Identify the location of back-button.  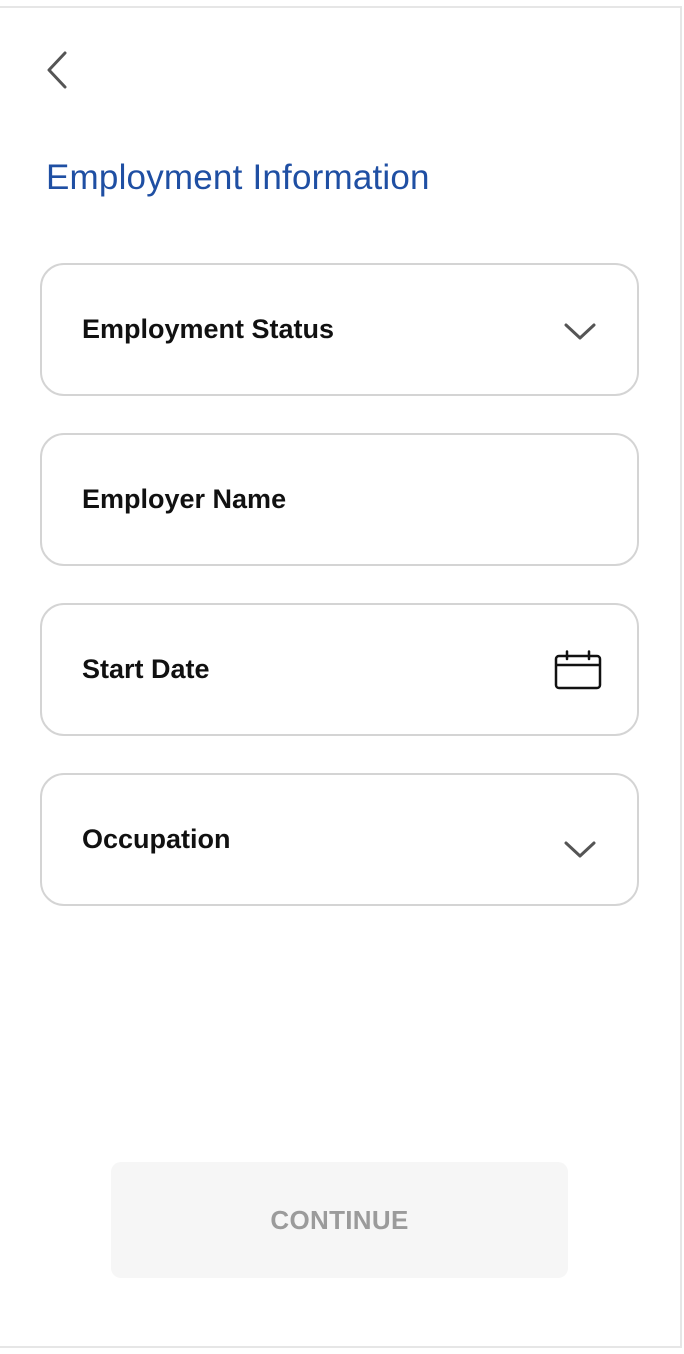
(58, 70).